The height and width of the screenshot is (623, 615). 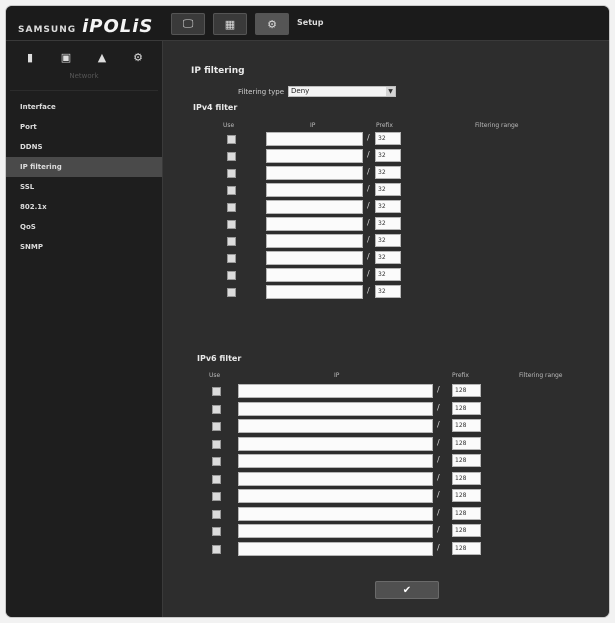 What do you see at coordinates (84, 80) in the screenshot?
I see `sidebar-heading: Network` at bounding box center [84, 80].